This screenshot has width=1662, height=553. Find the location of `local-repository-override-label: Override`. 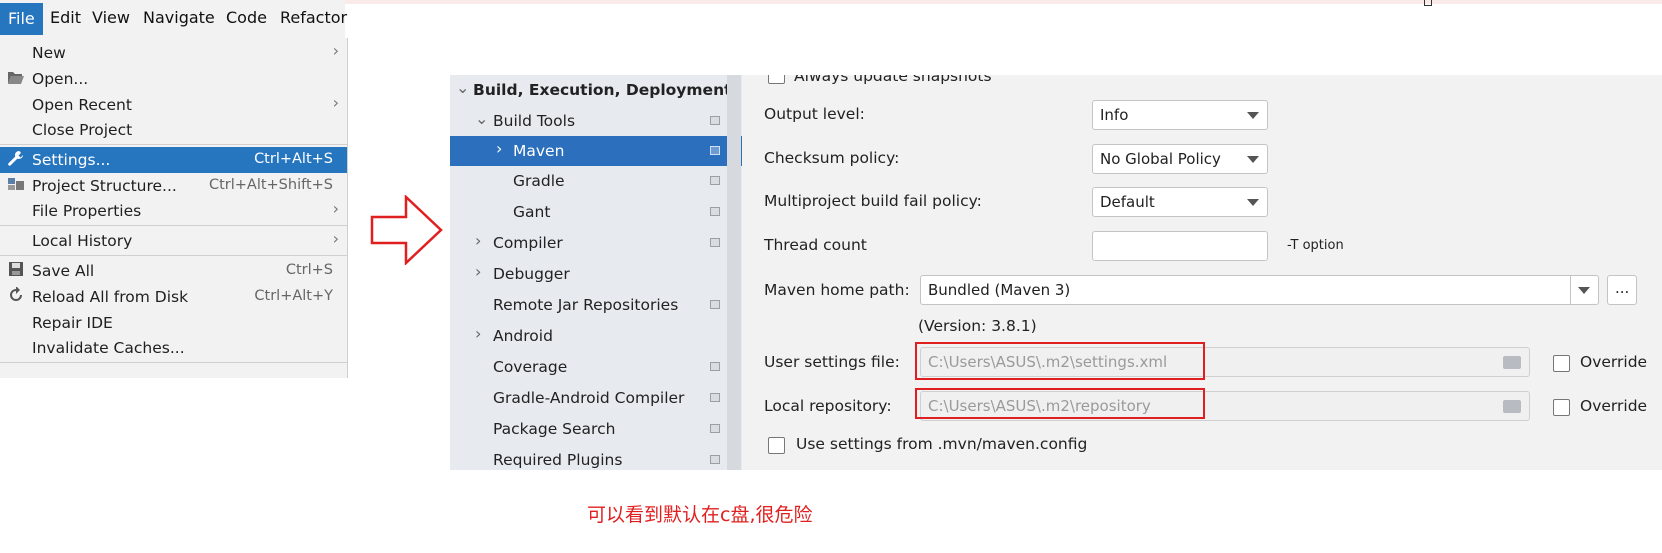

local-repository-override-label: Override is located at coordinates (1614, 406).